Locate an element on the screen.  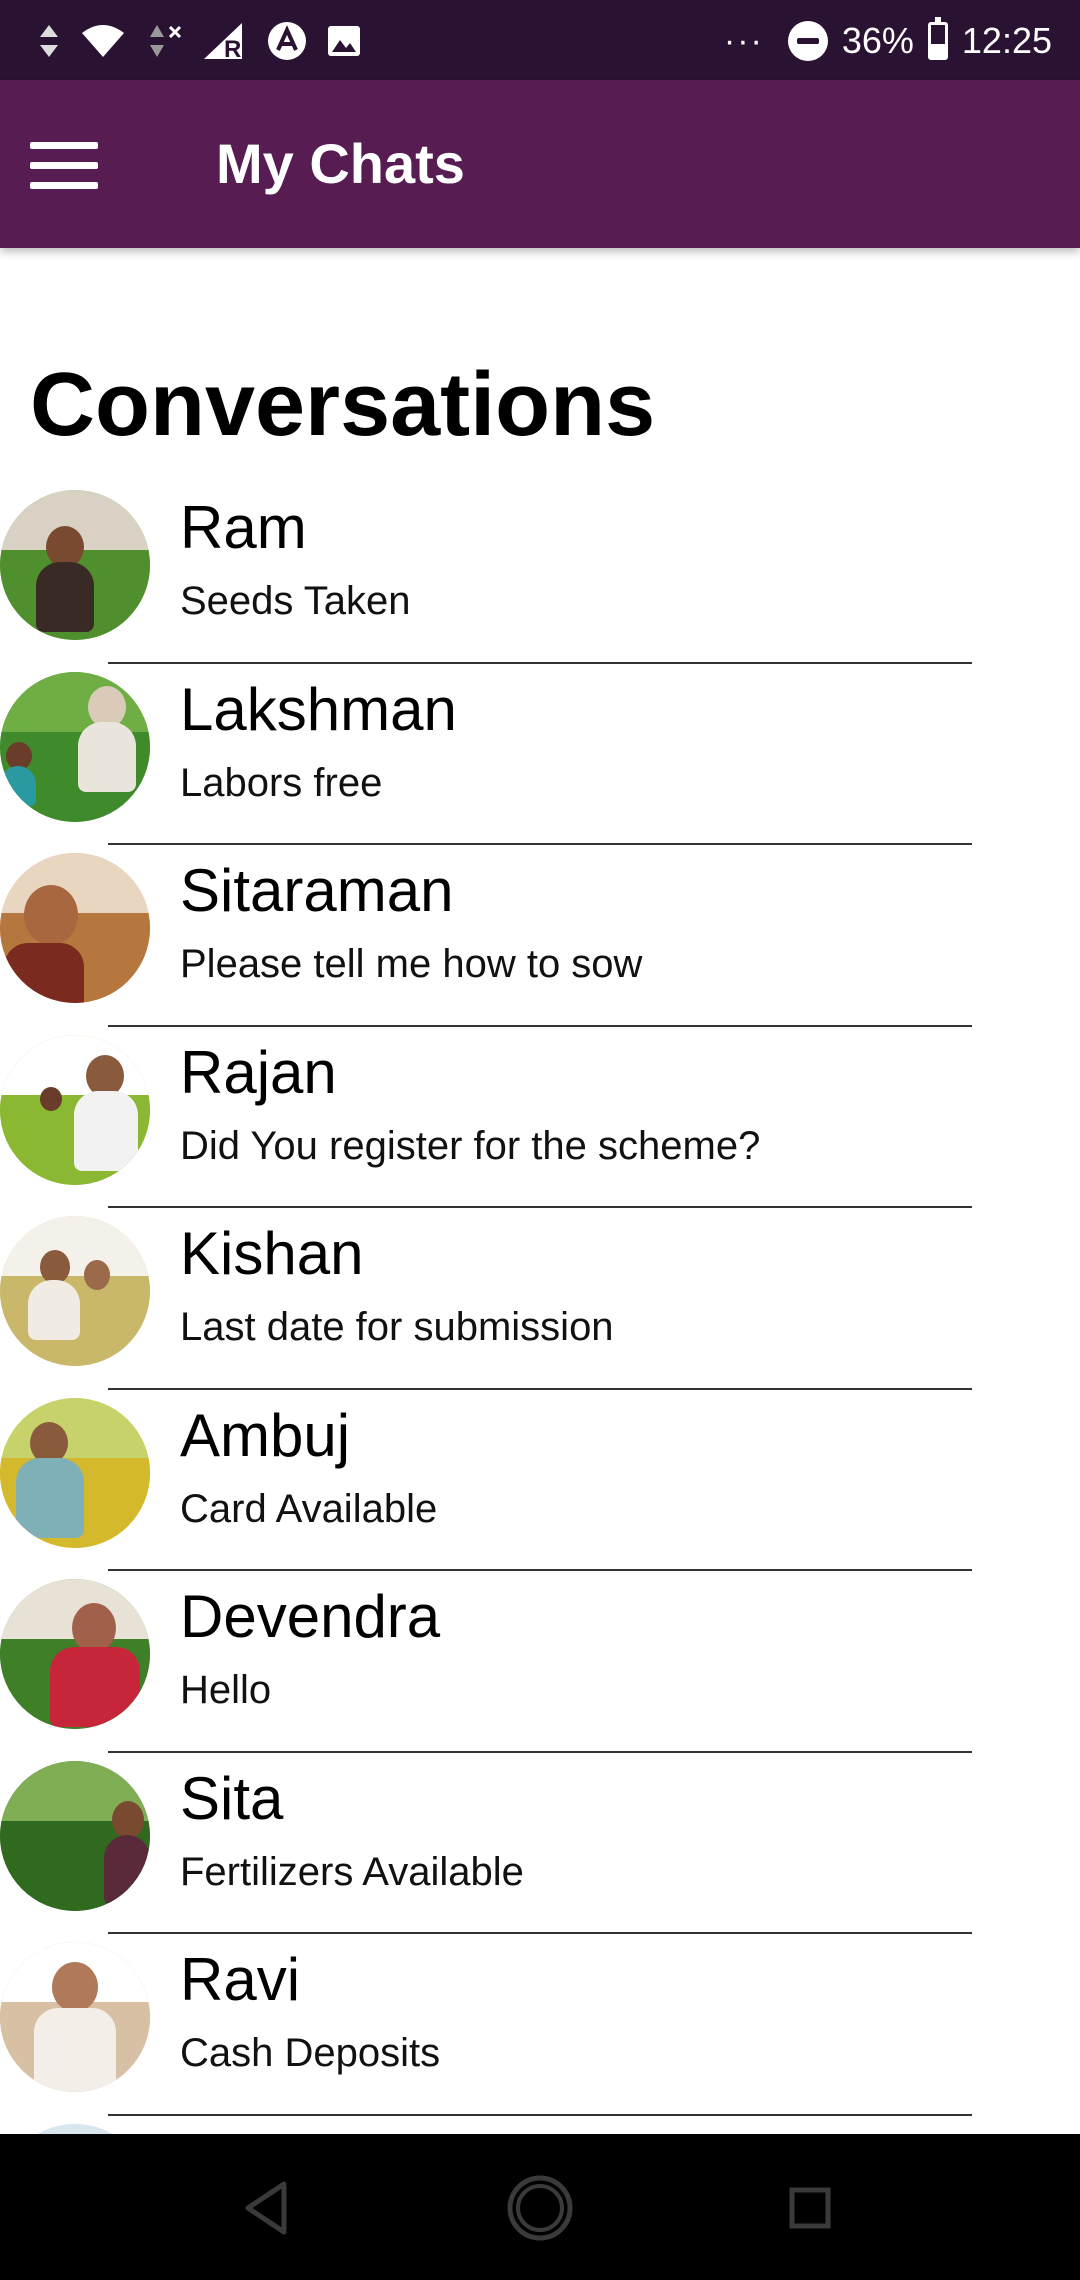
recents-icon is located at coordinates (810, 2208).